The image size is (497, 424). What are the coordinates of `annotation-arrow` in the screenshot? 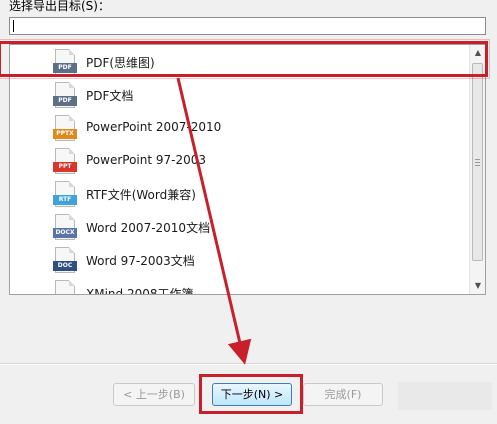 It's located at (214, 221).